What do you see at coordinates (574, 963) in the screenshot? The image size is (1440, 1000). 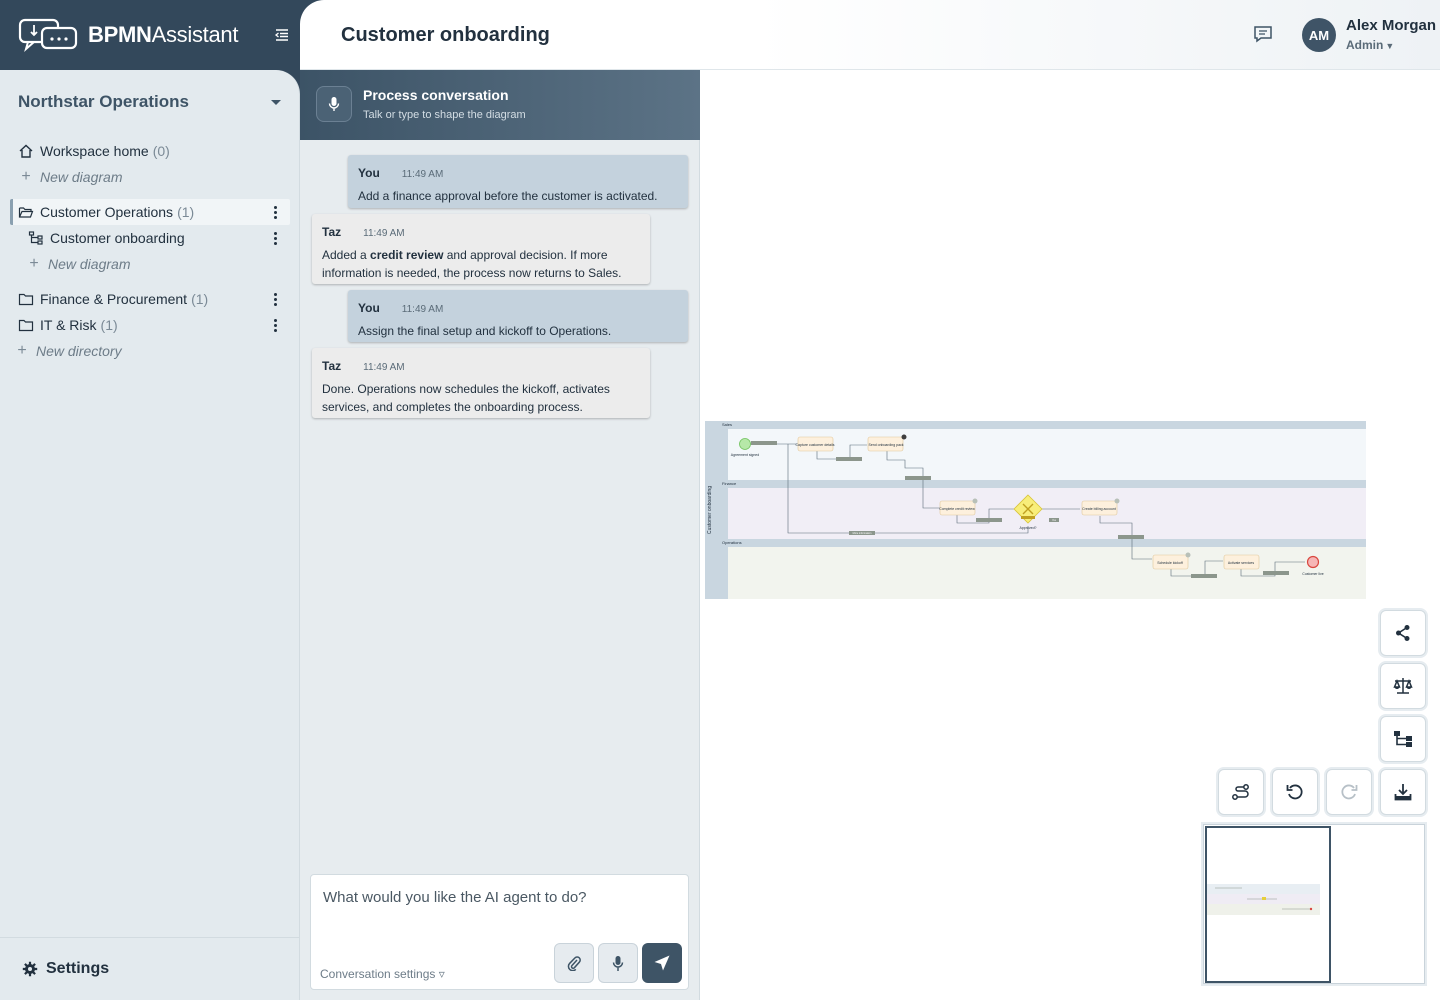 I see `attach-button` at bounding box center [574, 963].